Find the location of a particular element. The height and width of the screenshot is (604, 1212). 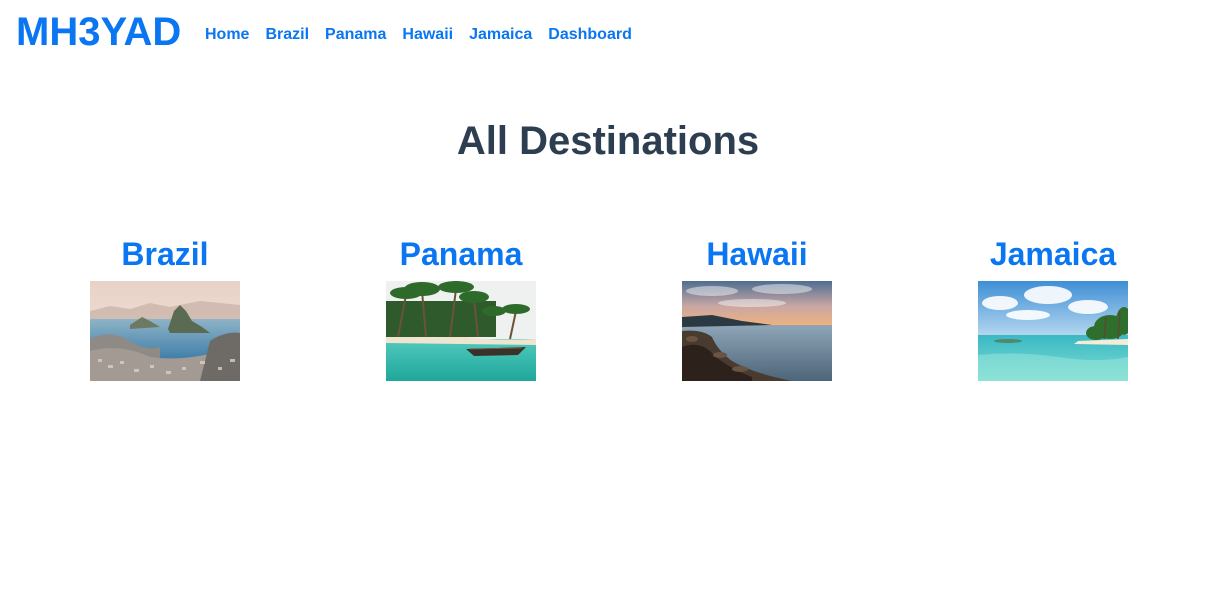

destination-card-jamaica: Jamaica is located at coordinates (1053, 307).